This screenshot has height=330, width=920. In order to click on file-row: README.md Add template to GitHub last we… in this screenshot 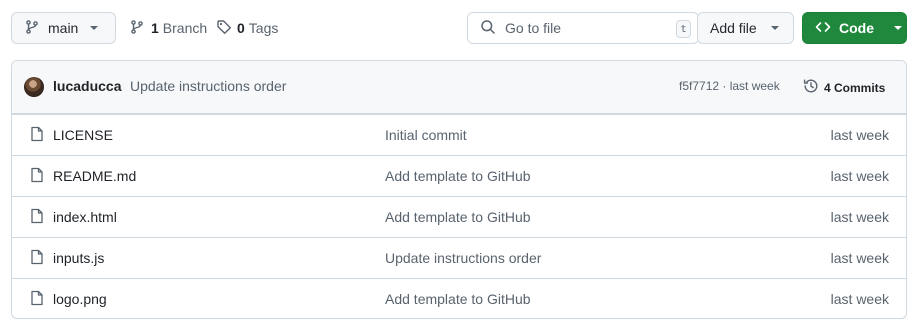, I will do `click(459, 175)`.